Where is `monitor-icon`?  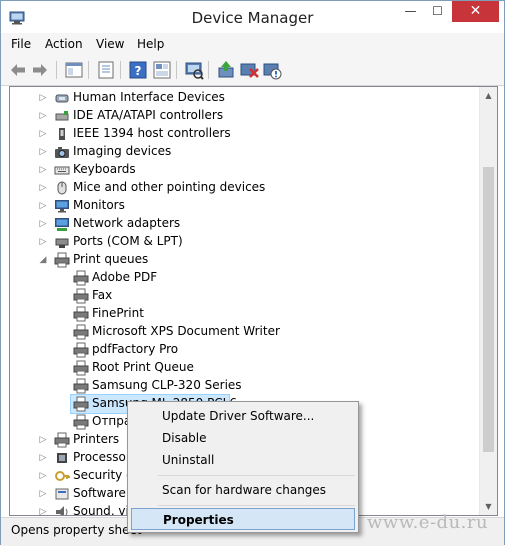
monitor-icon is located at coordinates (62, 206).